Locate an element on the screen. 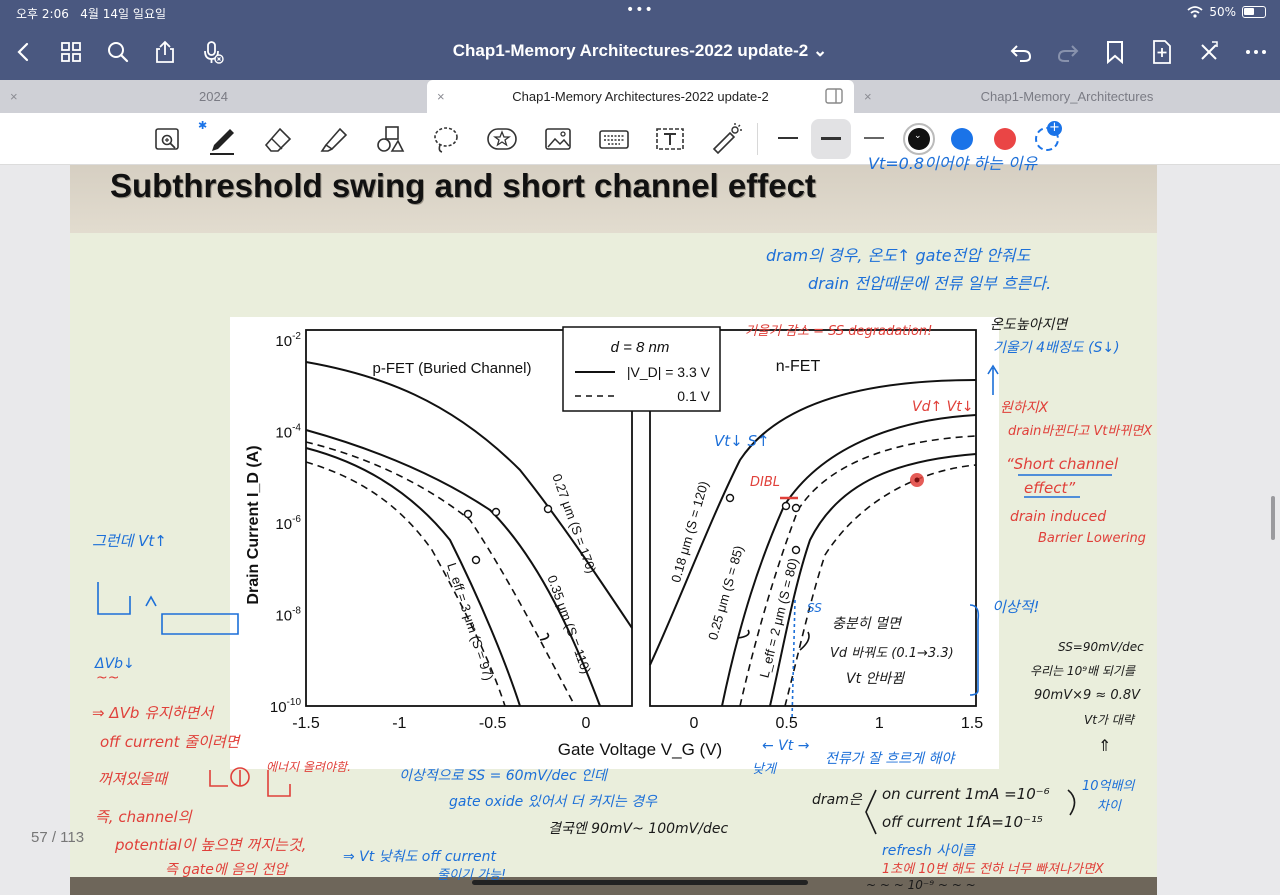  y-tick-label: 10-2 is located at coordinates (288, 340).